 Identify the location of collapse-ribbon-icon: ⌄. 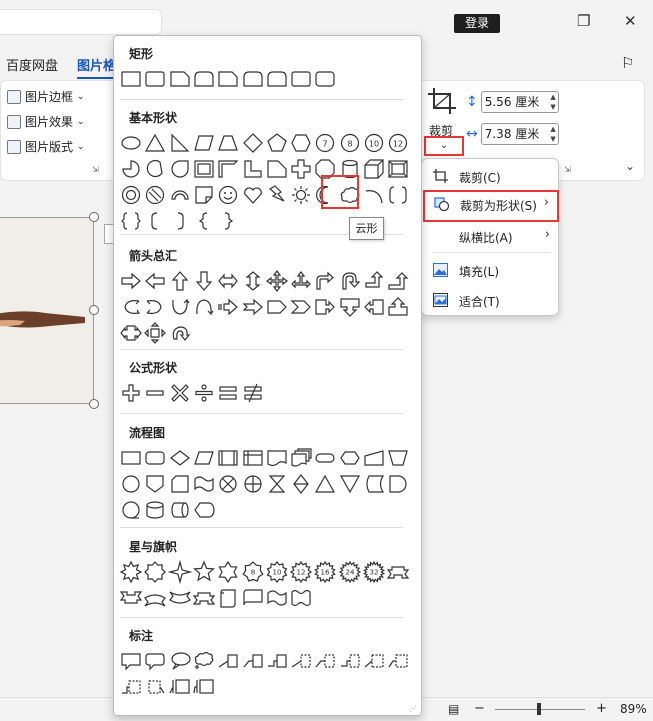
(630, 166).